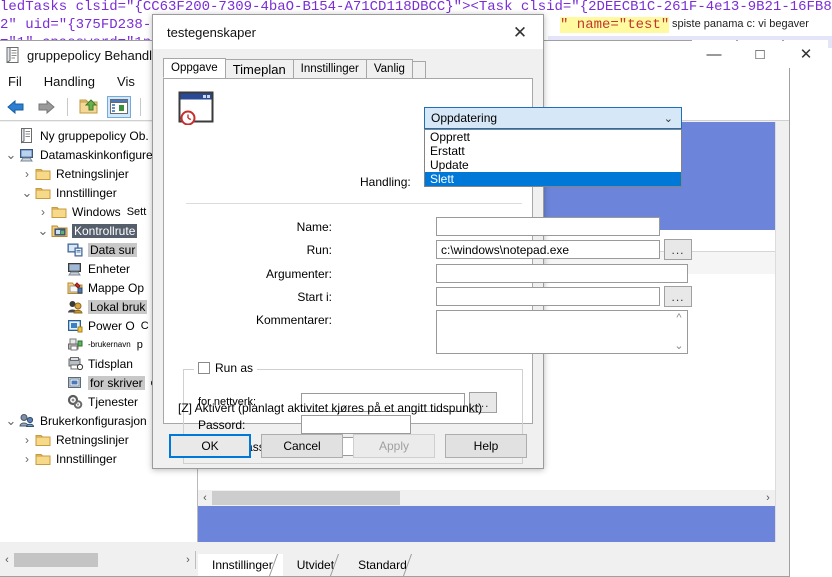 The width and height of the screenshot is (832, 577). I want to click on handling-label: Handling:, so click(385, 182).